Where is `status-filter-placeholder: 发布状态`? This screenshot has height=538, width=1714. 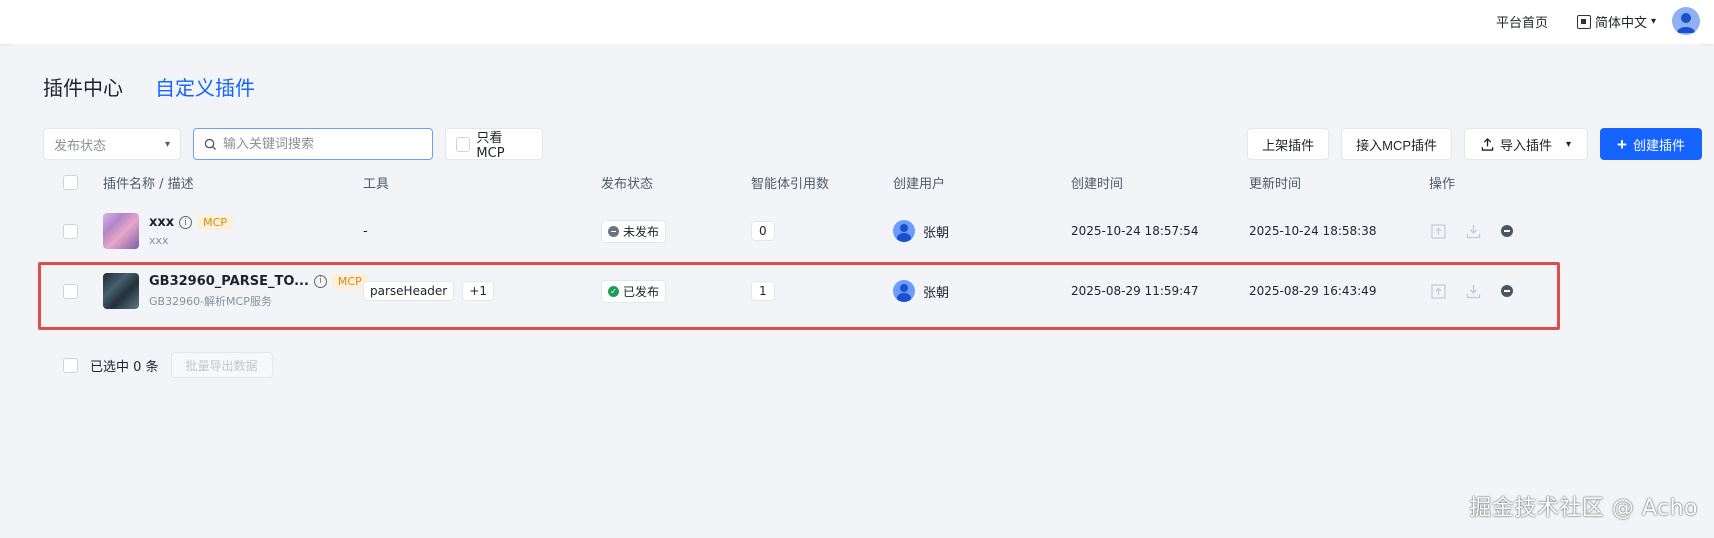
status-filter-placeholder: 发布状态 is located at coordinates (80, 146).